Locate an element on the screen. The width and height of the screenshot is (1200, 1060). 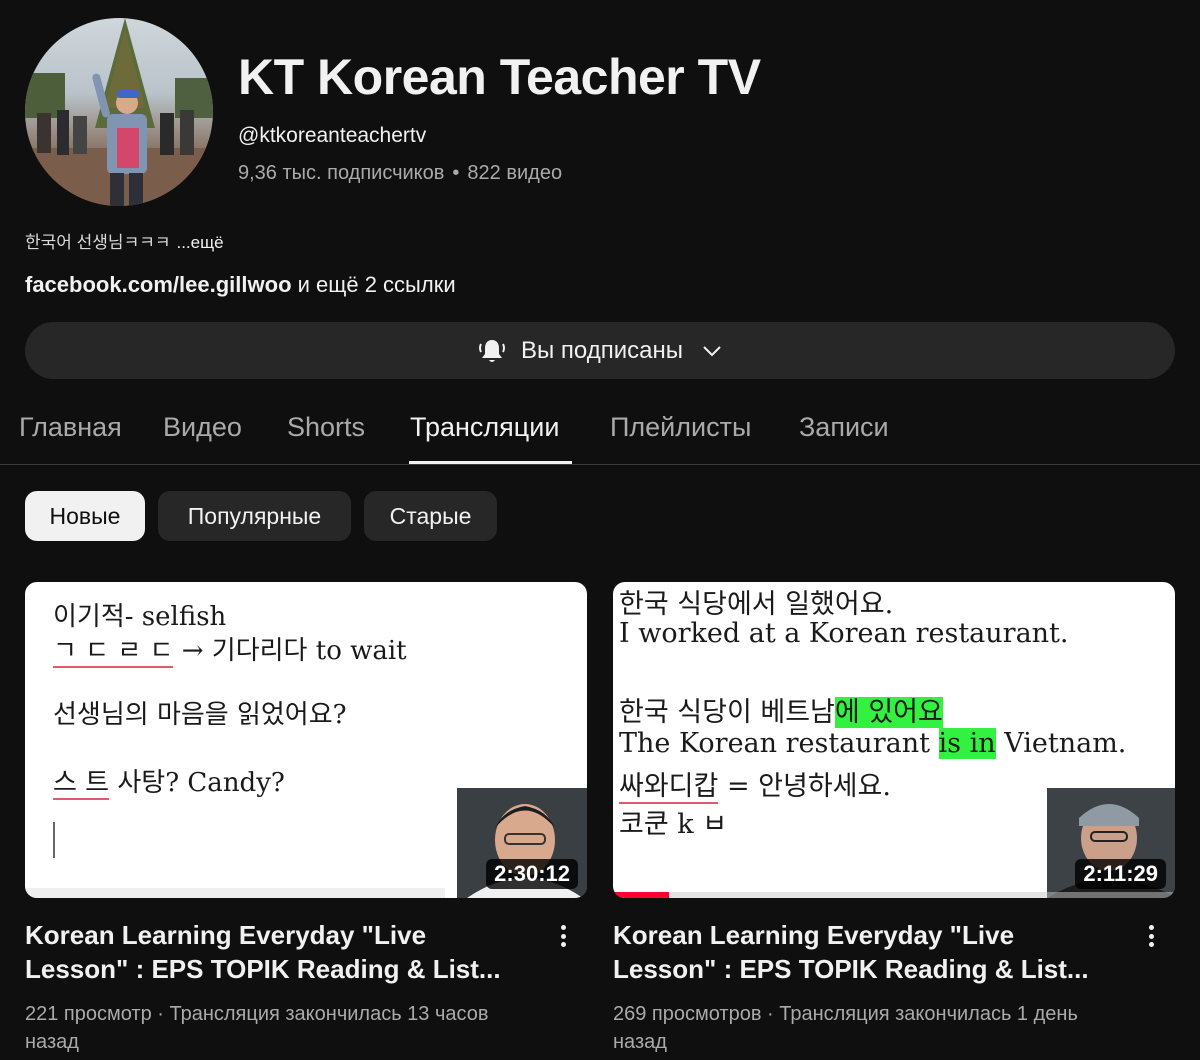
avatar-photo is located at coordinates (119, 112).